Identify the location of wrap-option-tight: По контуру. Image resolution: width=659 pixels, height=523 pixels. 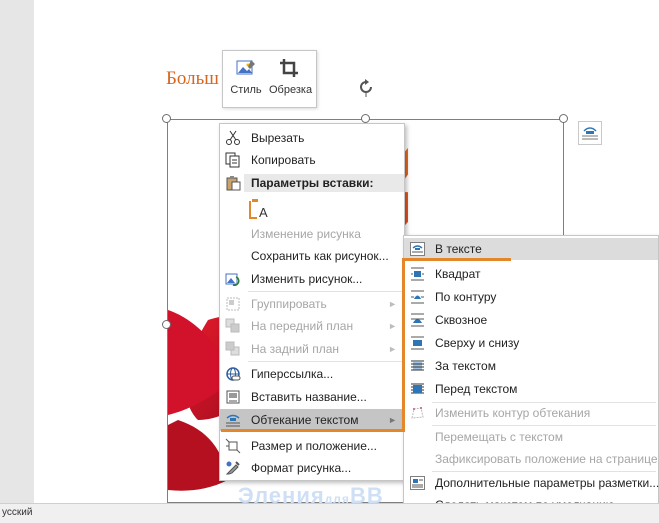
(531, 297).